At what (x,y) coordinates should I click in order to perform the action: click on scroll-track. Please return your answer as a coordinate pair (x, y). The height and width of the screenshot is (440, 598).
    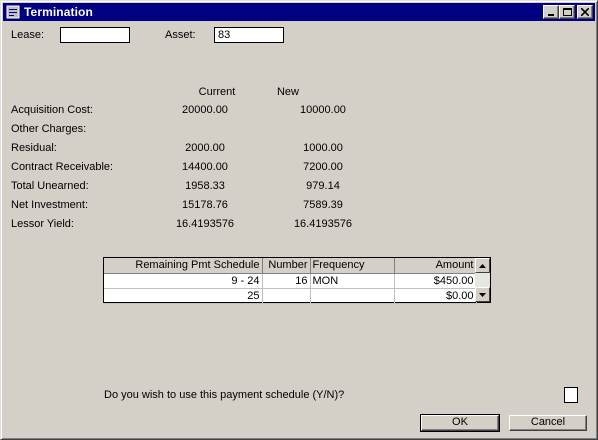
    Looking at the image, I should click on (482, 280).